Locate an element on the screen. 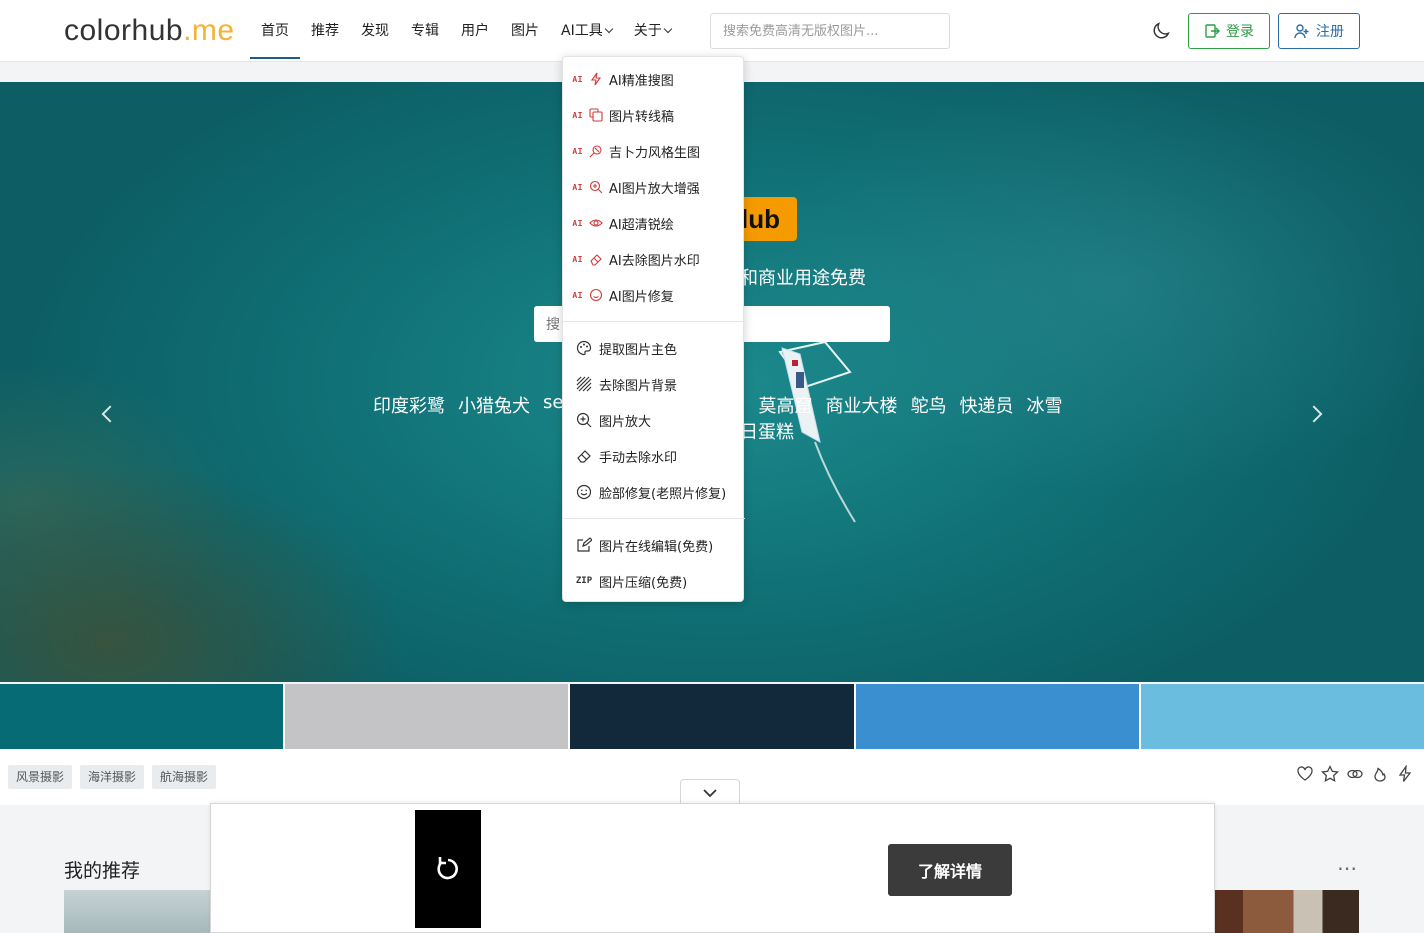  menu-item-online-editor: 图片在线编辑(免费) is located at coordinates (654, 545).